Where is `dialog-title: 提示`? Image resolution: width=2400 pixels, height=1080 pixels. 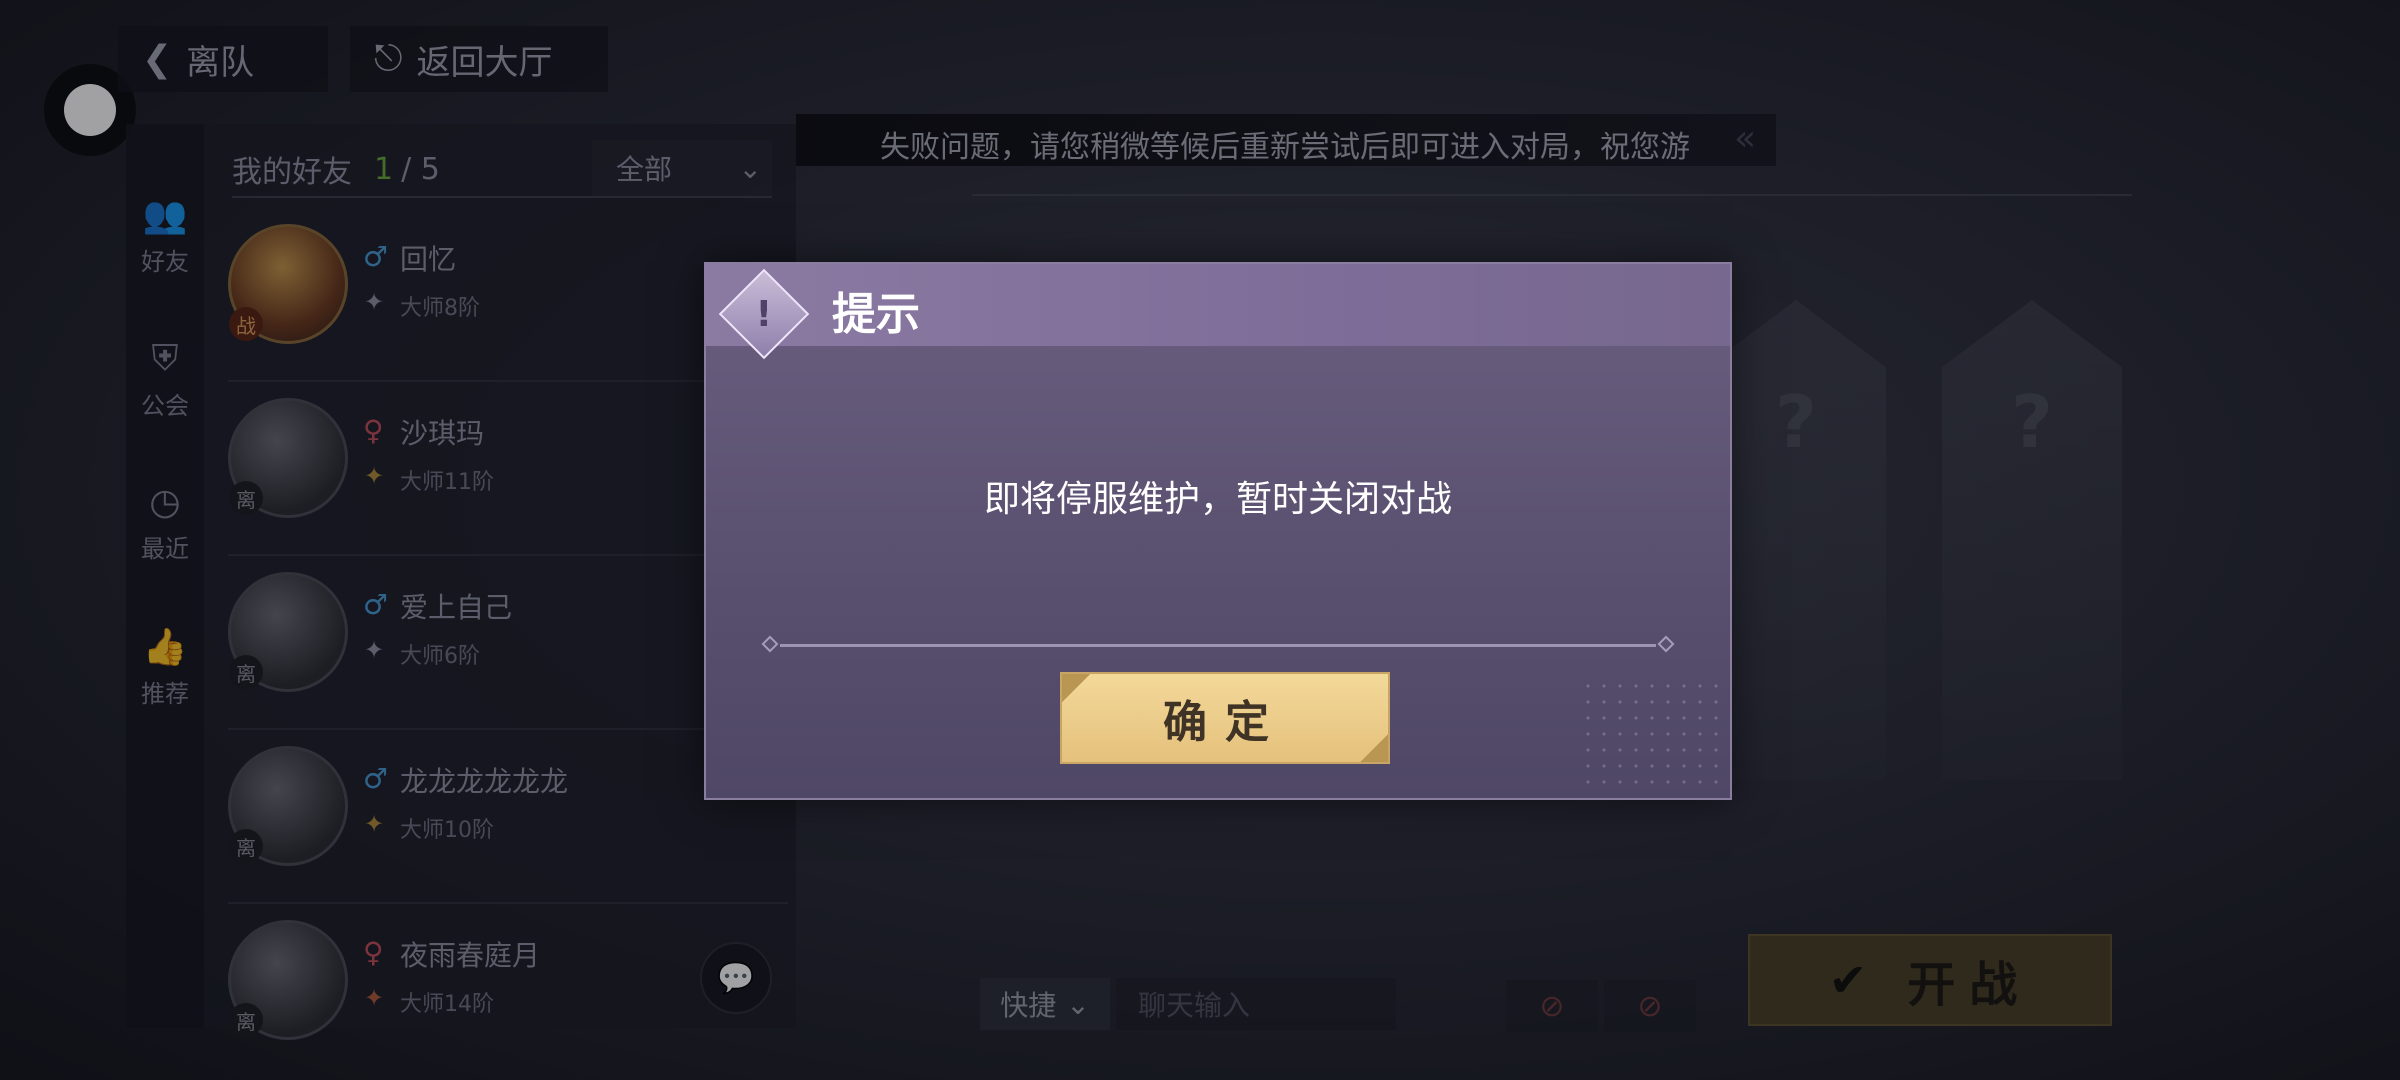 dialog-title: 提示 is located at coordinates (876, 314).